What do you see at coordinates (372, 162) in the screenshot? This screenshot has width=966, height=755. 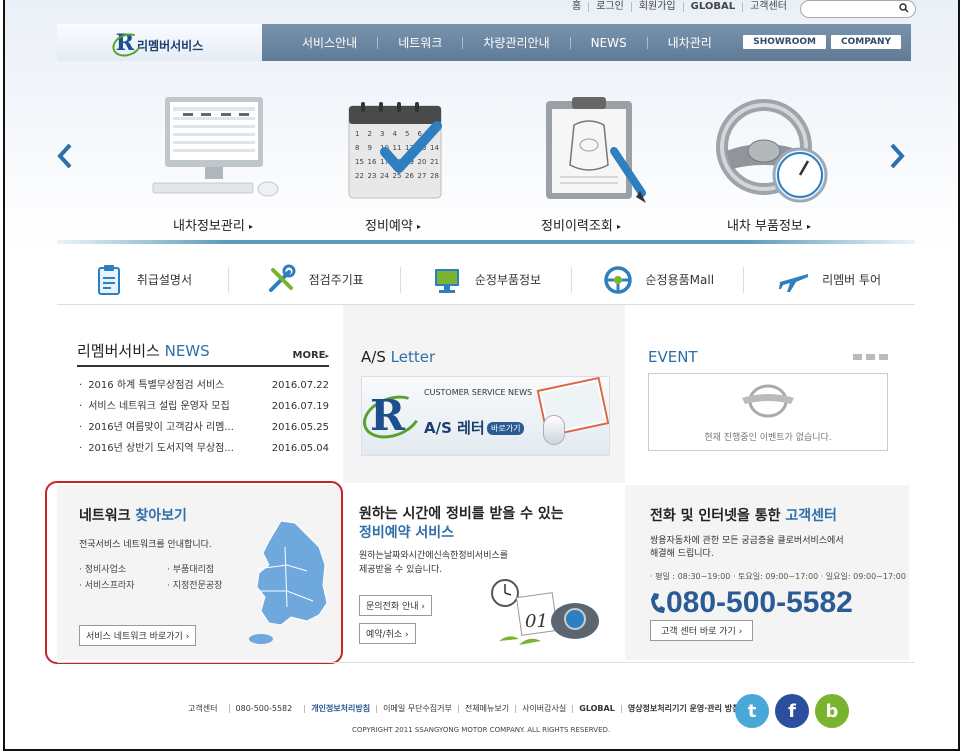 I see `calendar-day-number: 16` at bounding box center [372, 162].